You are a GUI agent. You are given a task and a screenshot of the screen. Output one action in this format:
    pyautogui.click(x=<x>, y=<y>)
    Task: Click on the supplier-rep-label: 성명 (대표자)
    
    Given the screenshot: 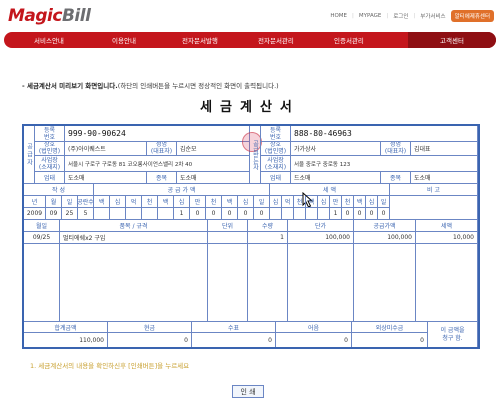 What is the action you would take?
    pyautogui.click(x=162, y=149)
    